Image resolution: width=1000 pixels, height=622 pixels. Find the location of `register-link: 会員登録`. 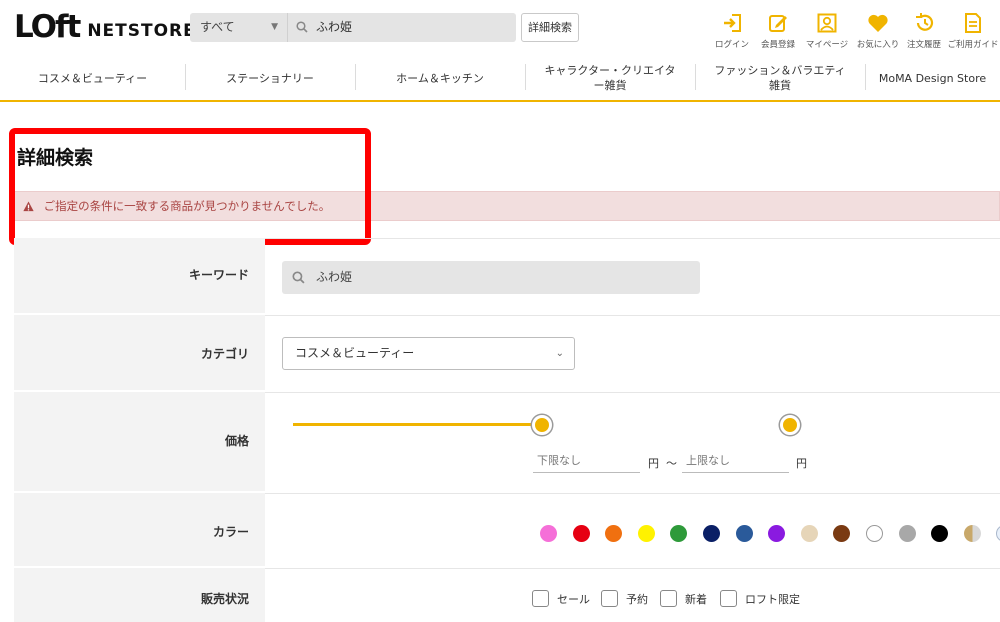

register-link: 会員登録 is located at coordinates (778, 31).